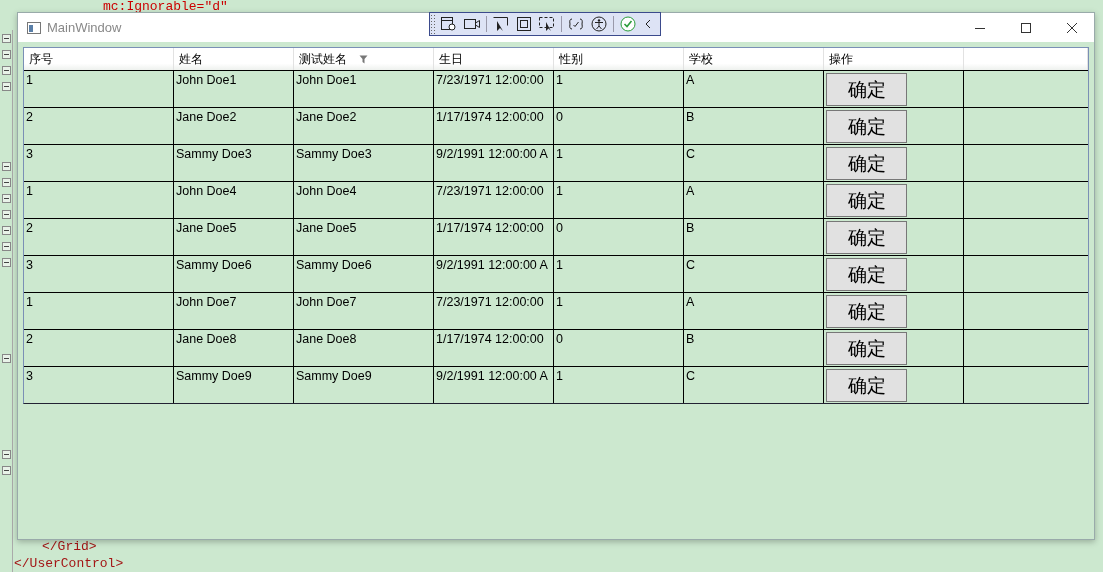  What do you see at coordinates (547, 24) in the screenshot?
I see `select-area-icon` at bounding box center [547, 24].